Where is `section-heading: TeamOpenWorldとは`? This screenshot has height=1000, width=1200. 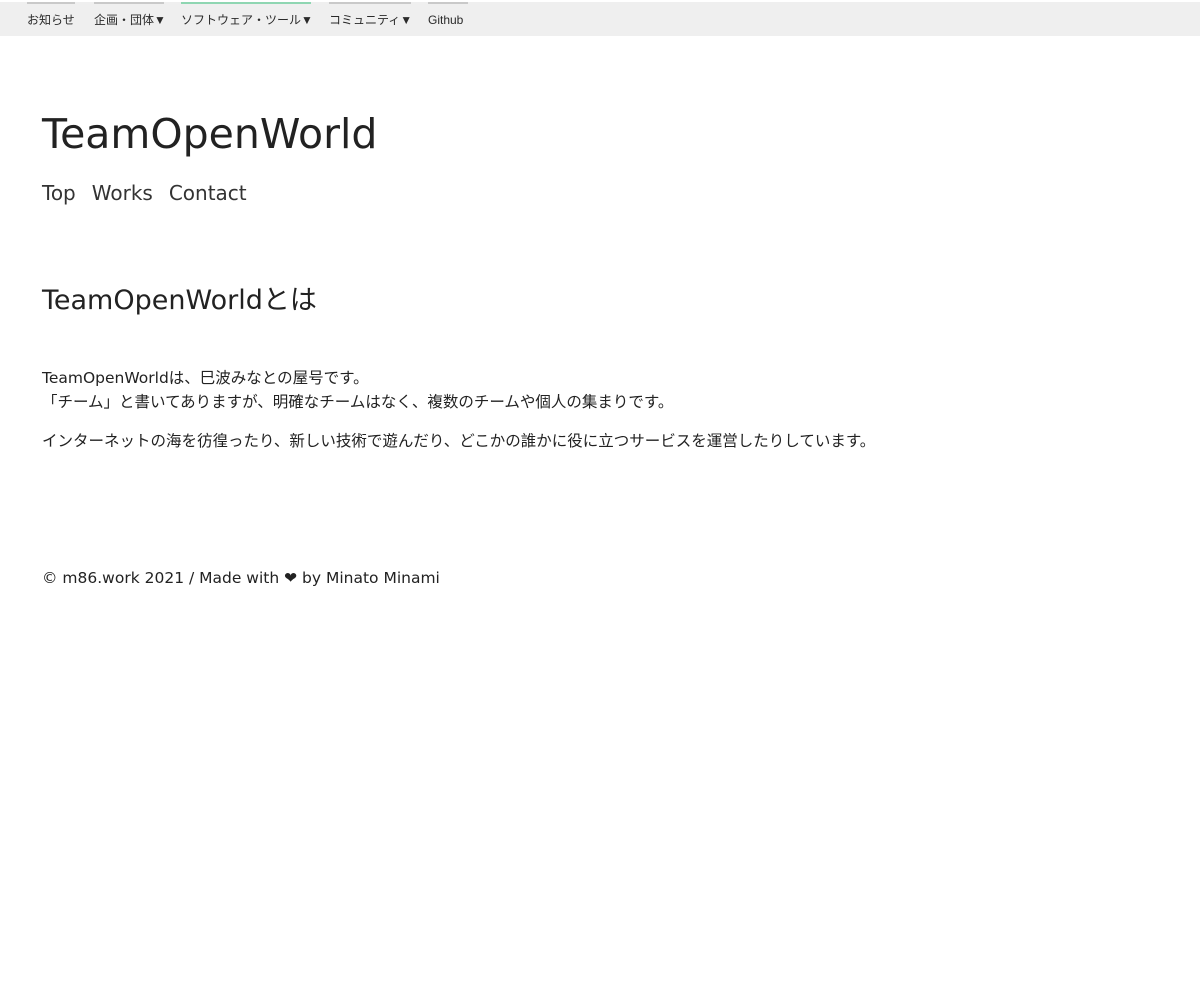 section-heading: TeamOpenWorldとは is located at coordinates (179, 300).